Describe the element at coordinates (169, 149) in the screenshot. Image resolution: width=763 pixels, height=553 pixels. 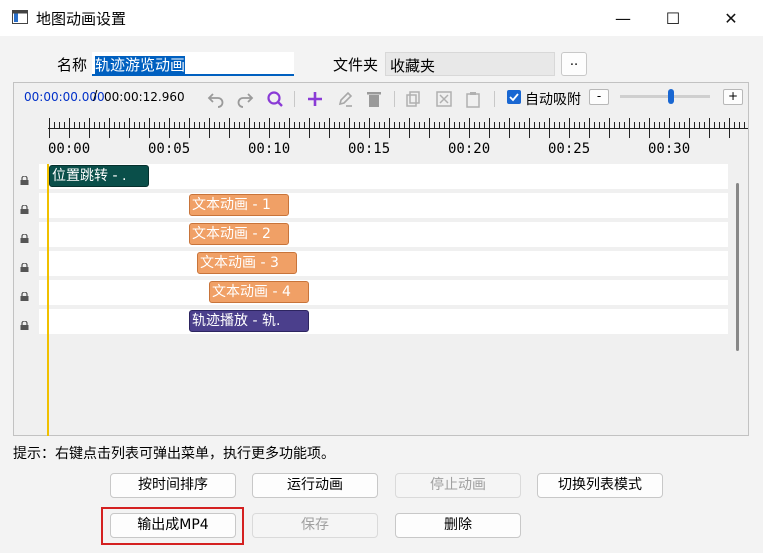
I see `ruler-label: 00:05` at that location.